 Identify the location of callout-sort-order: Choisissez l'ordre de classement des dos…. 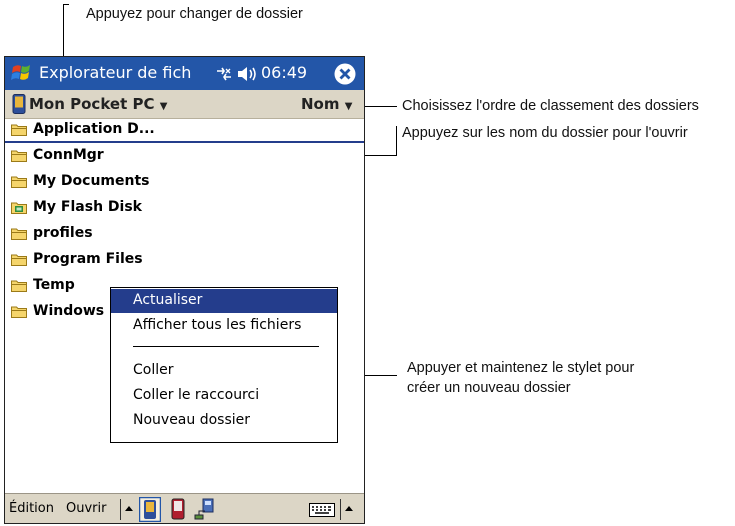
(550, 106).